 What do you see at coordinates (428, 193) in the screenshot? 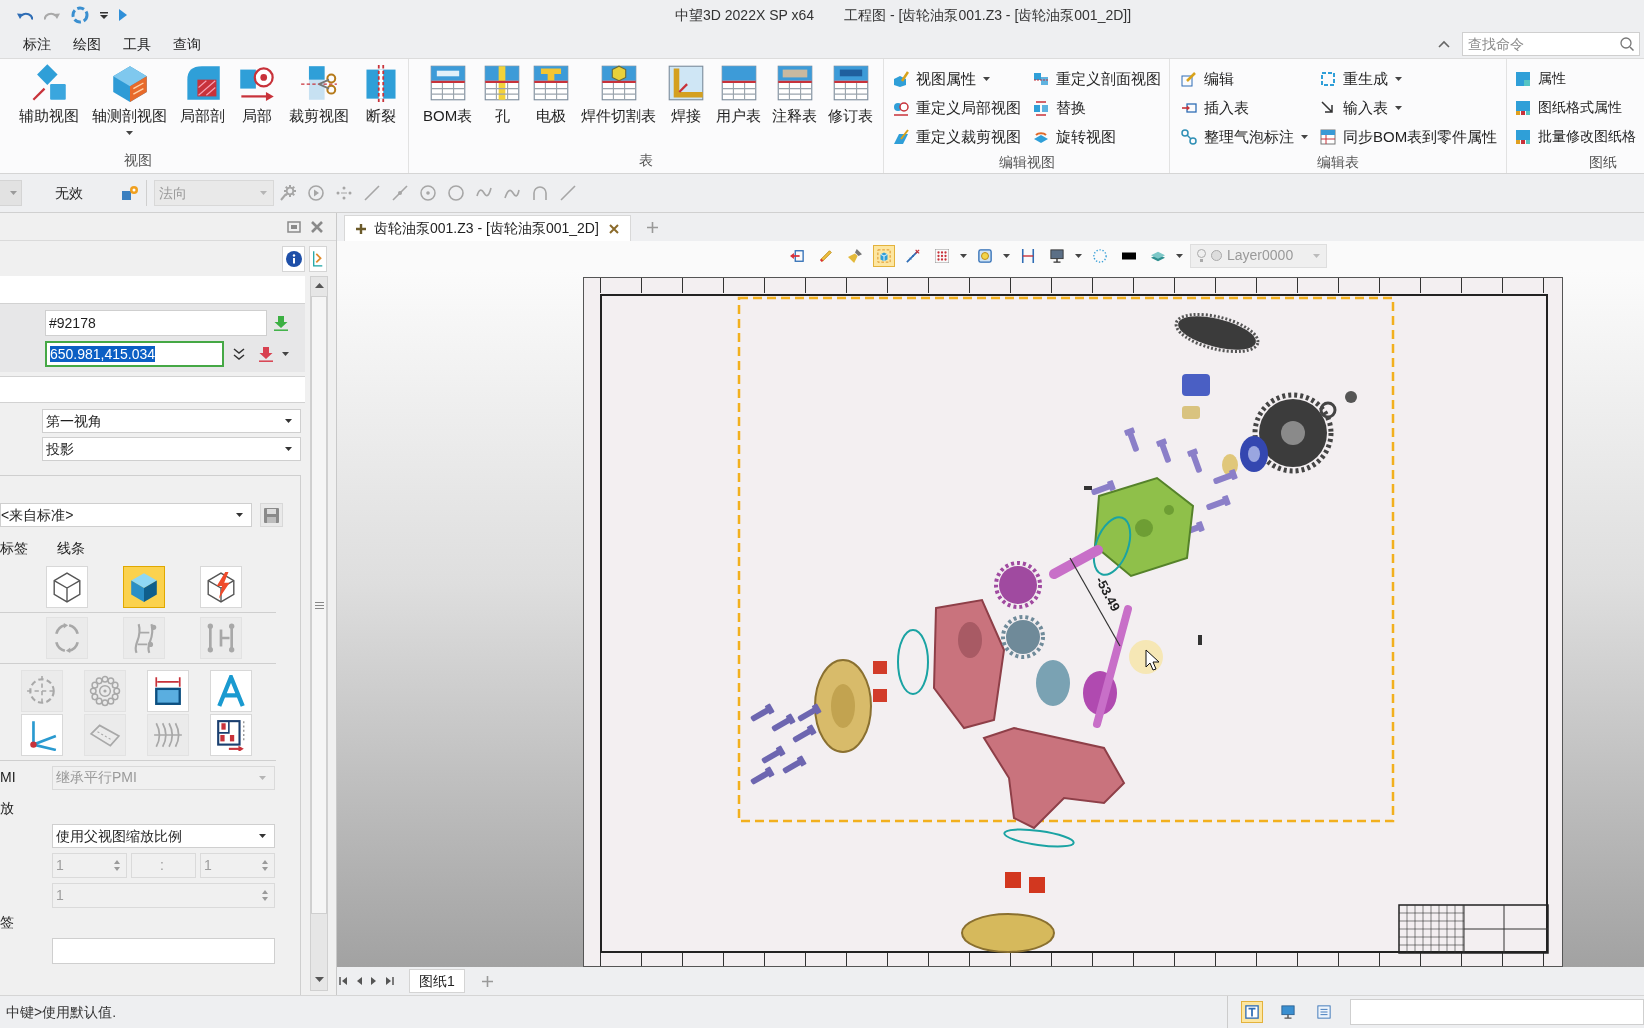
I see `circle-dot-icon` at bounding box center [428, 193].